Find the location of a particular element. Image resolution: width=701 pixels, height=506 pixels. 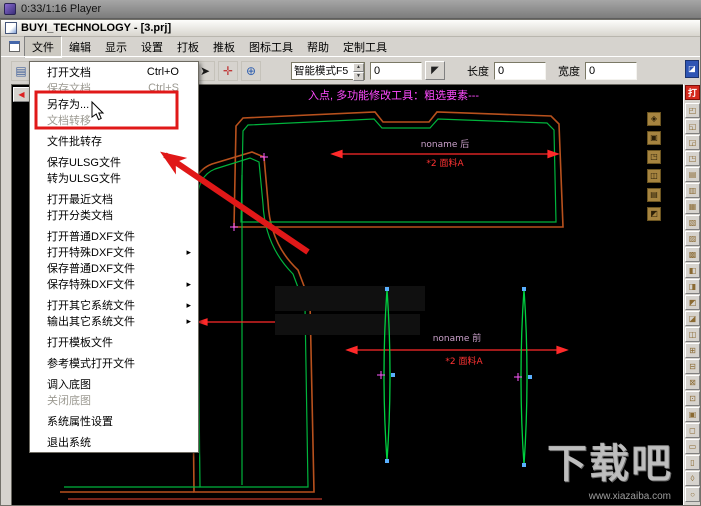

mode-spinner: ▲ ▼ is located at coordinates (358, 71).